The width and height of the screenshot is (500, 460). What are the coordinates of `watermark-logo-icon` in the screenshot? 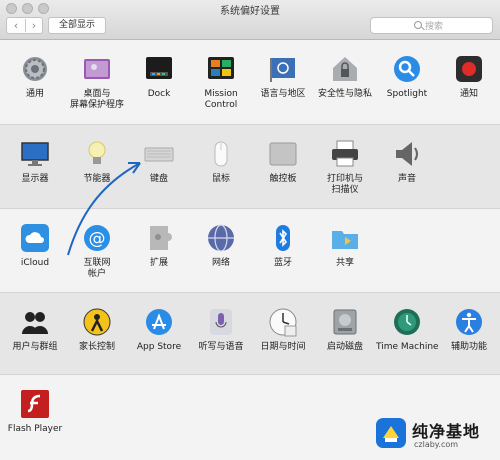 It's located at (391, 433).